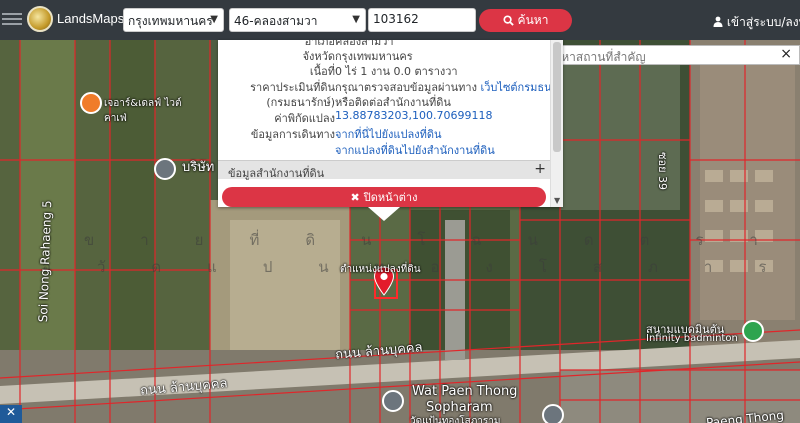 Image resolution: width=800 pixels, height=423 pixels. Describe the element at coordinates (459, 407) in the screenshot. I see `temple-label-en-2: Sopharam` at that location.